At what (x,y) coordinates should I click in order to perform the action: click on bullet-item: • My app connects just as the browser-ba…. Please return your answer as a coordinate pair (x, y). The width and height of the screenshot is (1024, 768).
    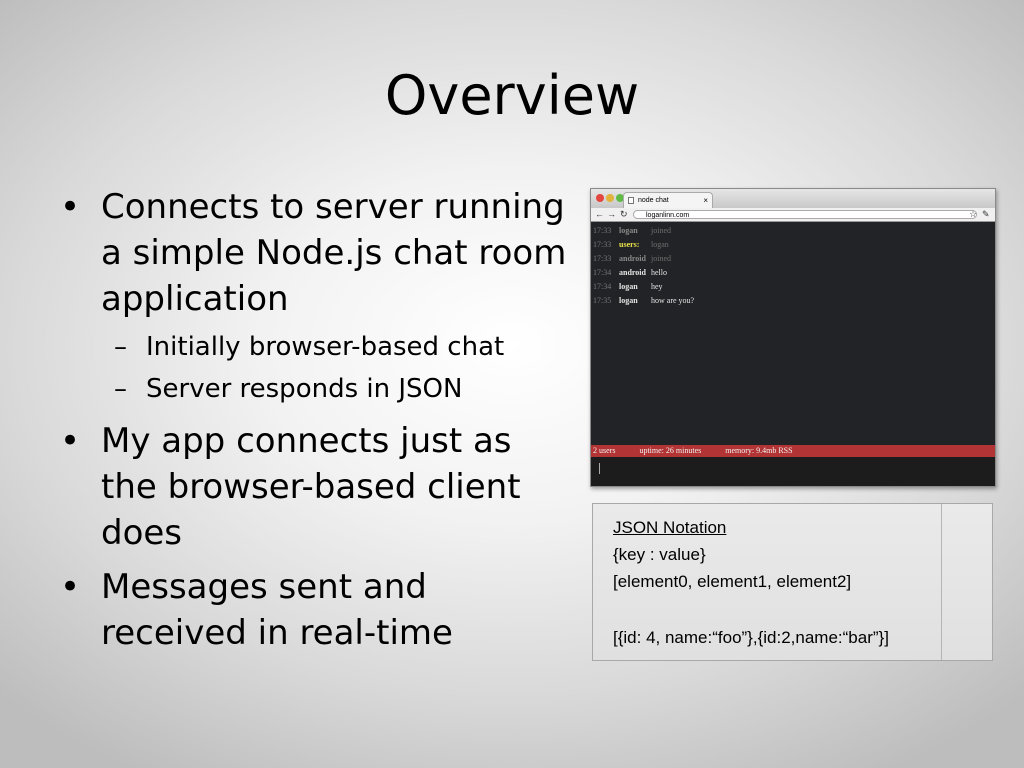
    Looking at the image, I should click on (318, 487).